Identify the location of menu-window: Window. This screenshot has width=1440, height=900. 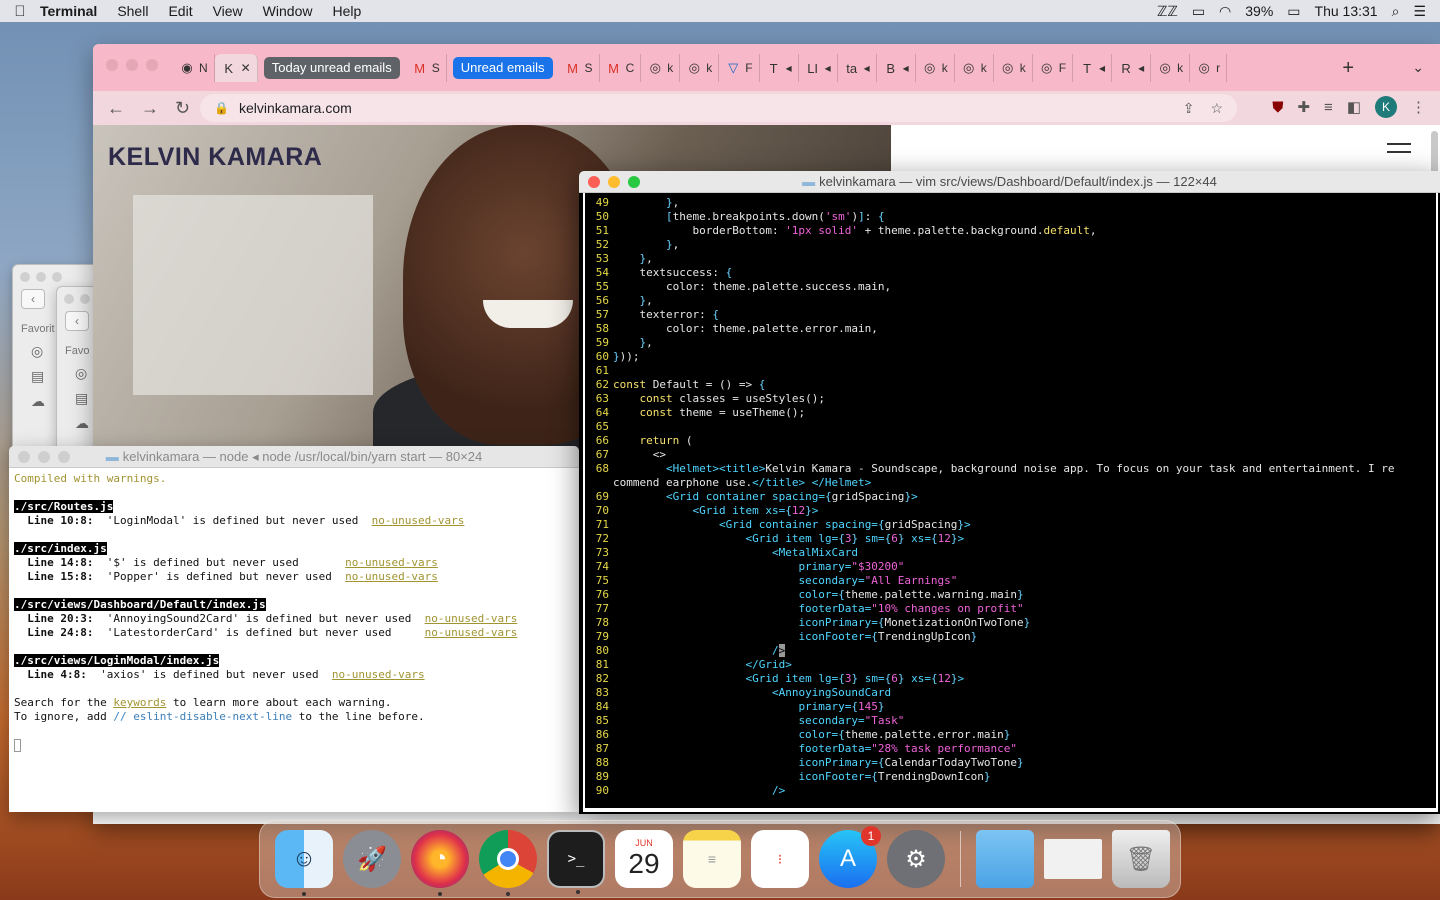
(288, 11).